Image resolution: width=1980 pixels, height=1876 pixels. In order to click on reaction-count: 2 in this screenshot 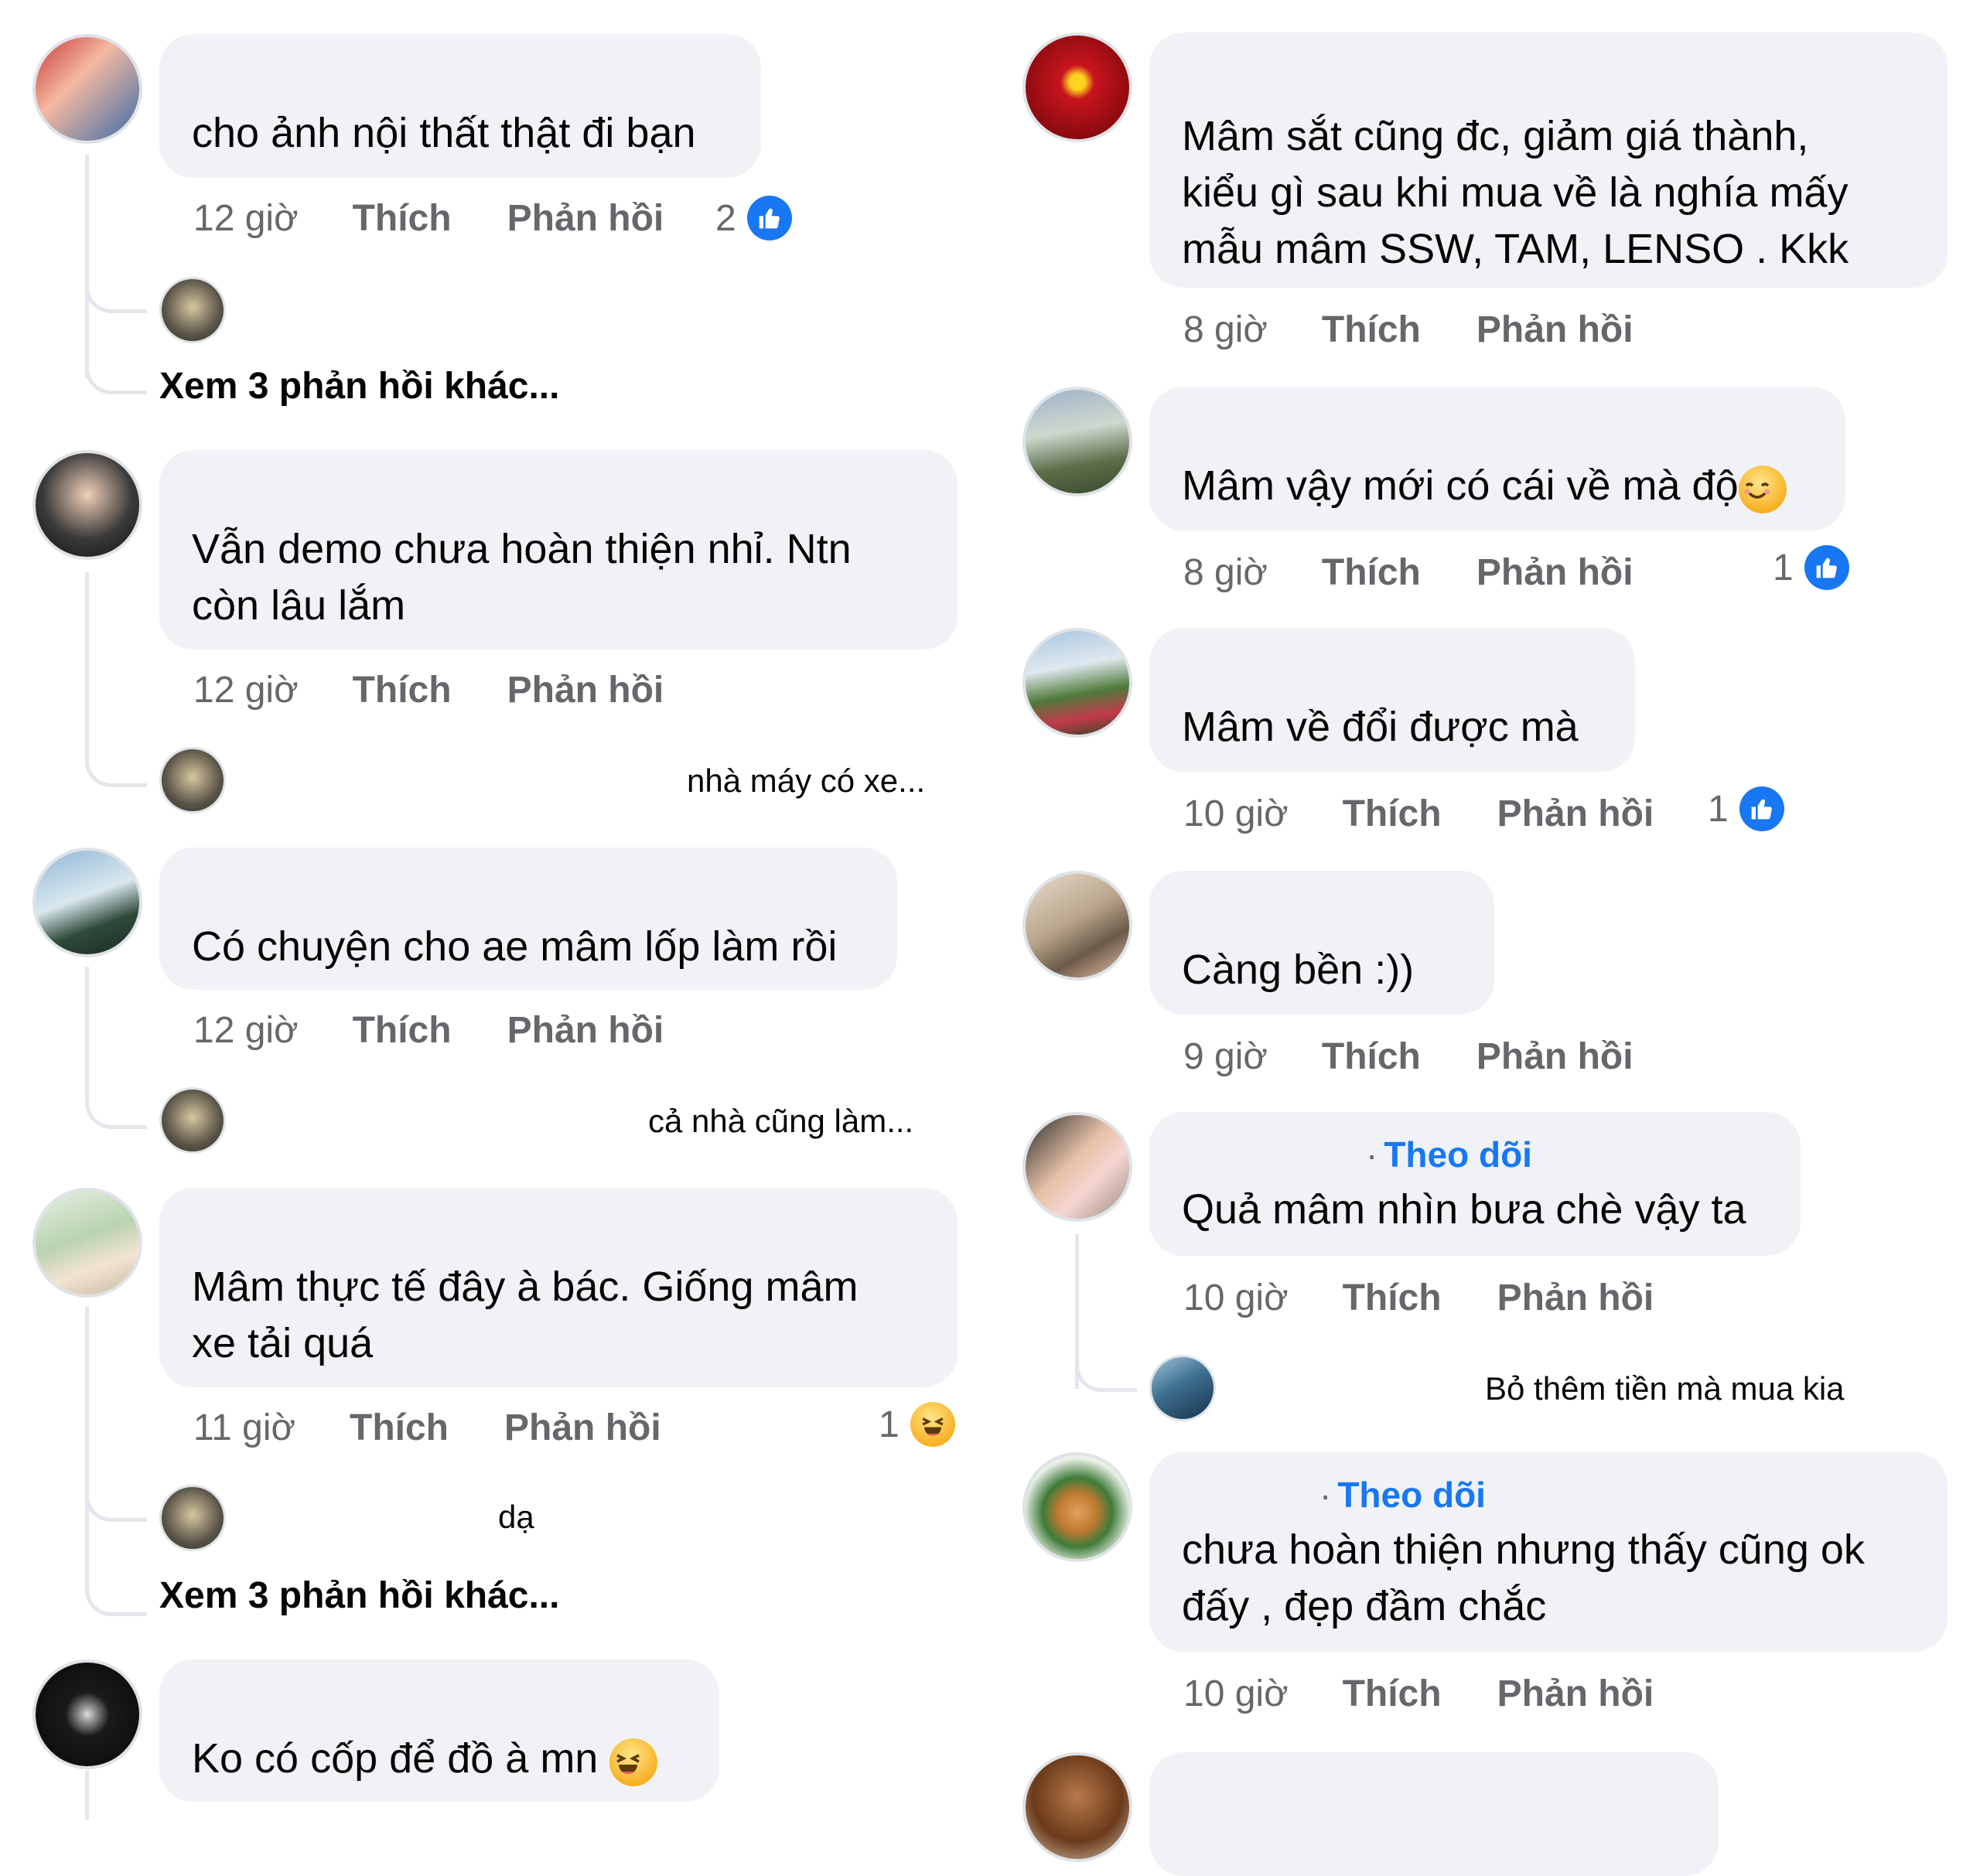, I will do `click(725, 218)`.